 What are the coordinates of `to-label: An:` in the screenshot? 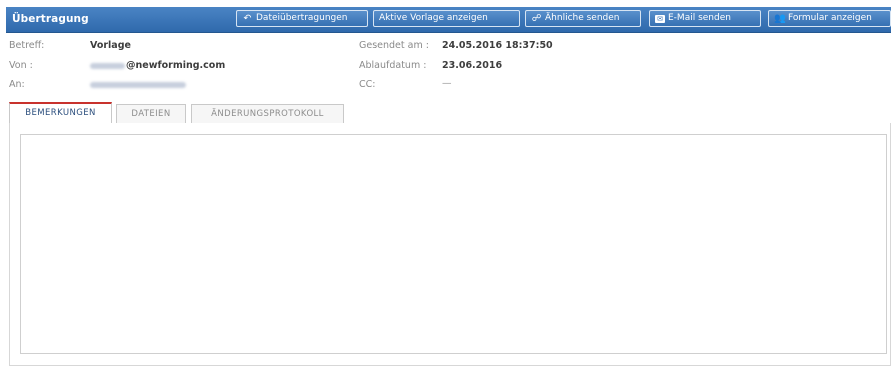 It's located at (17, 84).